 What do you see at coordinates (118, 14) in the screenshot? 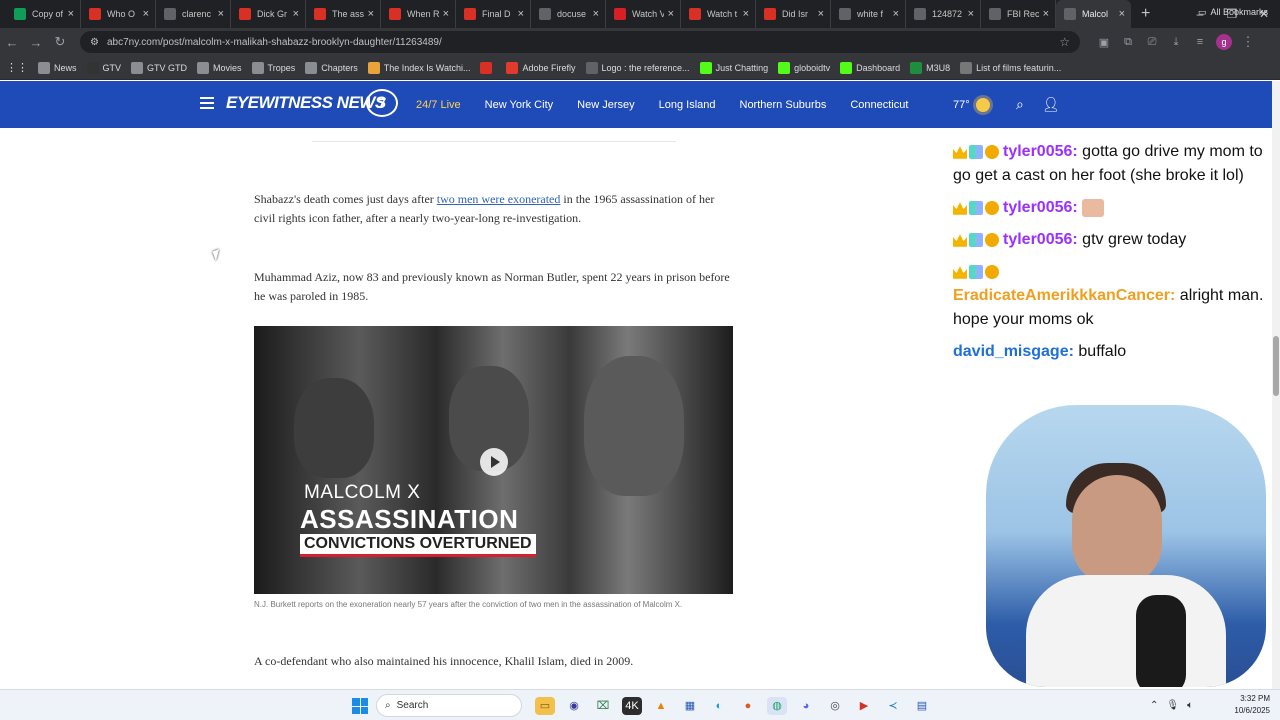
I see `browser-tab: Who O ×` at bounding box center [118, 14].